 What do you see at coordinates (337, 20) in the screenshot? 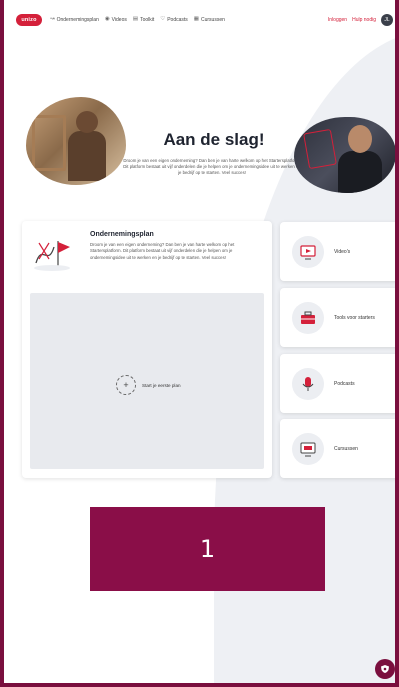
I see `login-link: Inloggen` at bounding box center [337, 20].